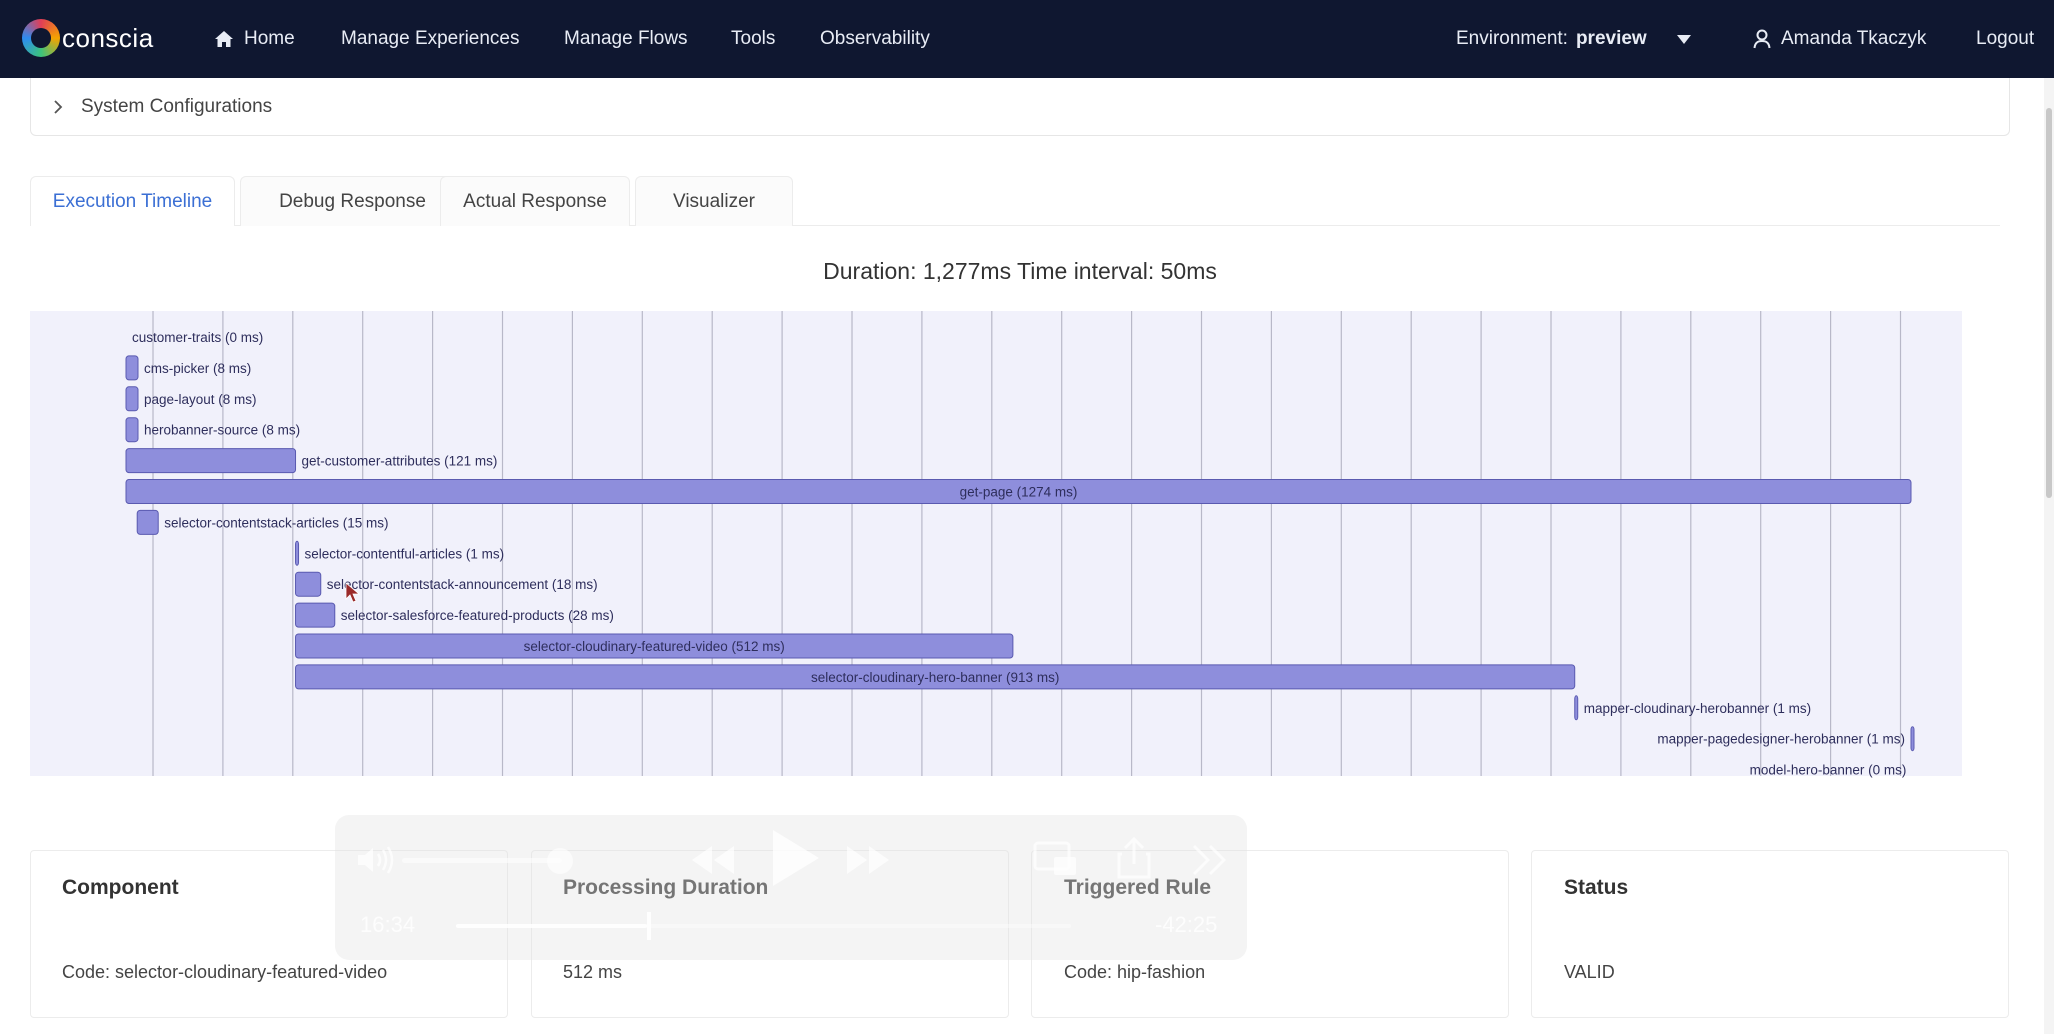  What do you see at coordinates (200, 399) in the screenshot?
I see `timeline-label-2: page-layout (8 ms)` at bounding box center [200, 399].